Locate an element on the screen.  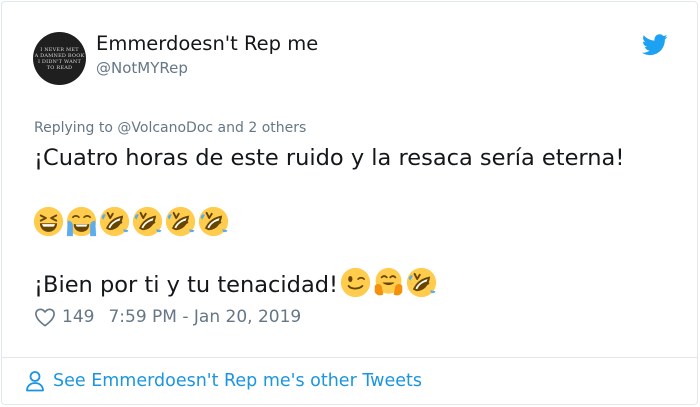
replying-prefix: Replying to is located at coordinates (76, 128).